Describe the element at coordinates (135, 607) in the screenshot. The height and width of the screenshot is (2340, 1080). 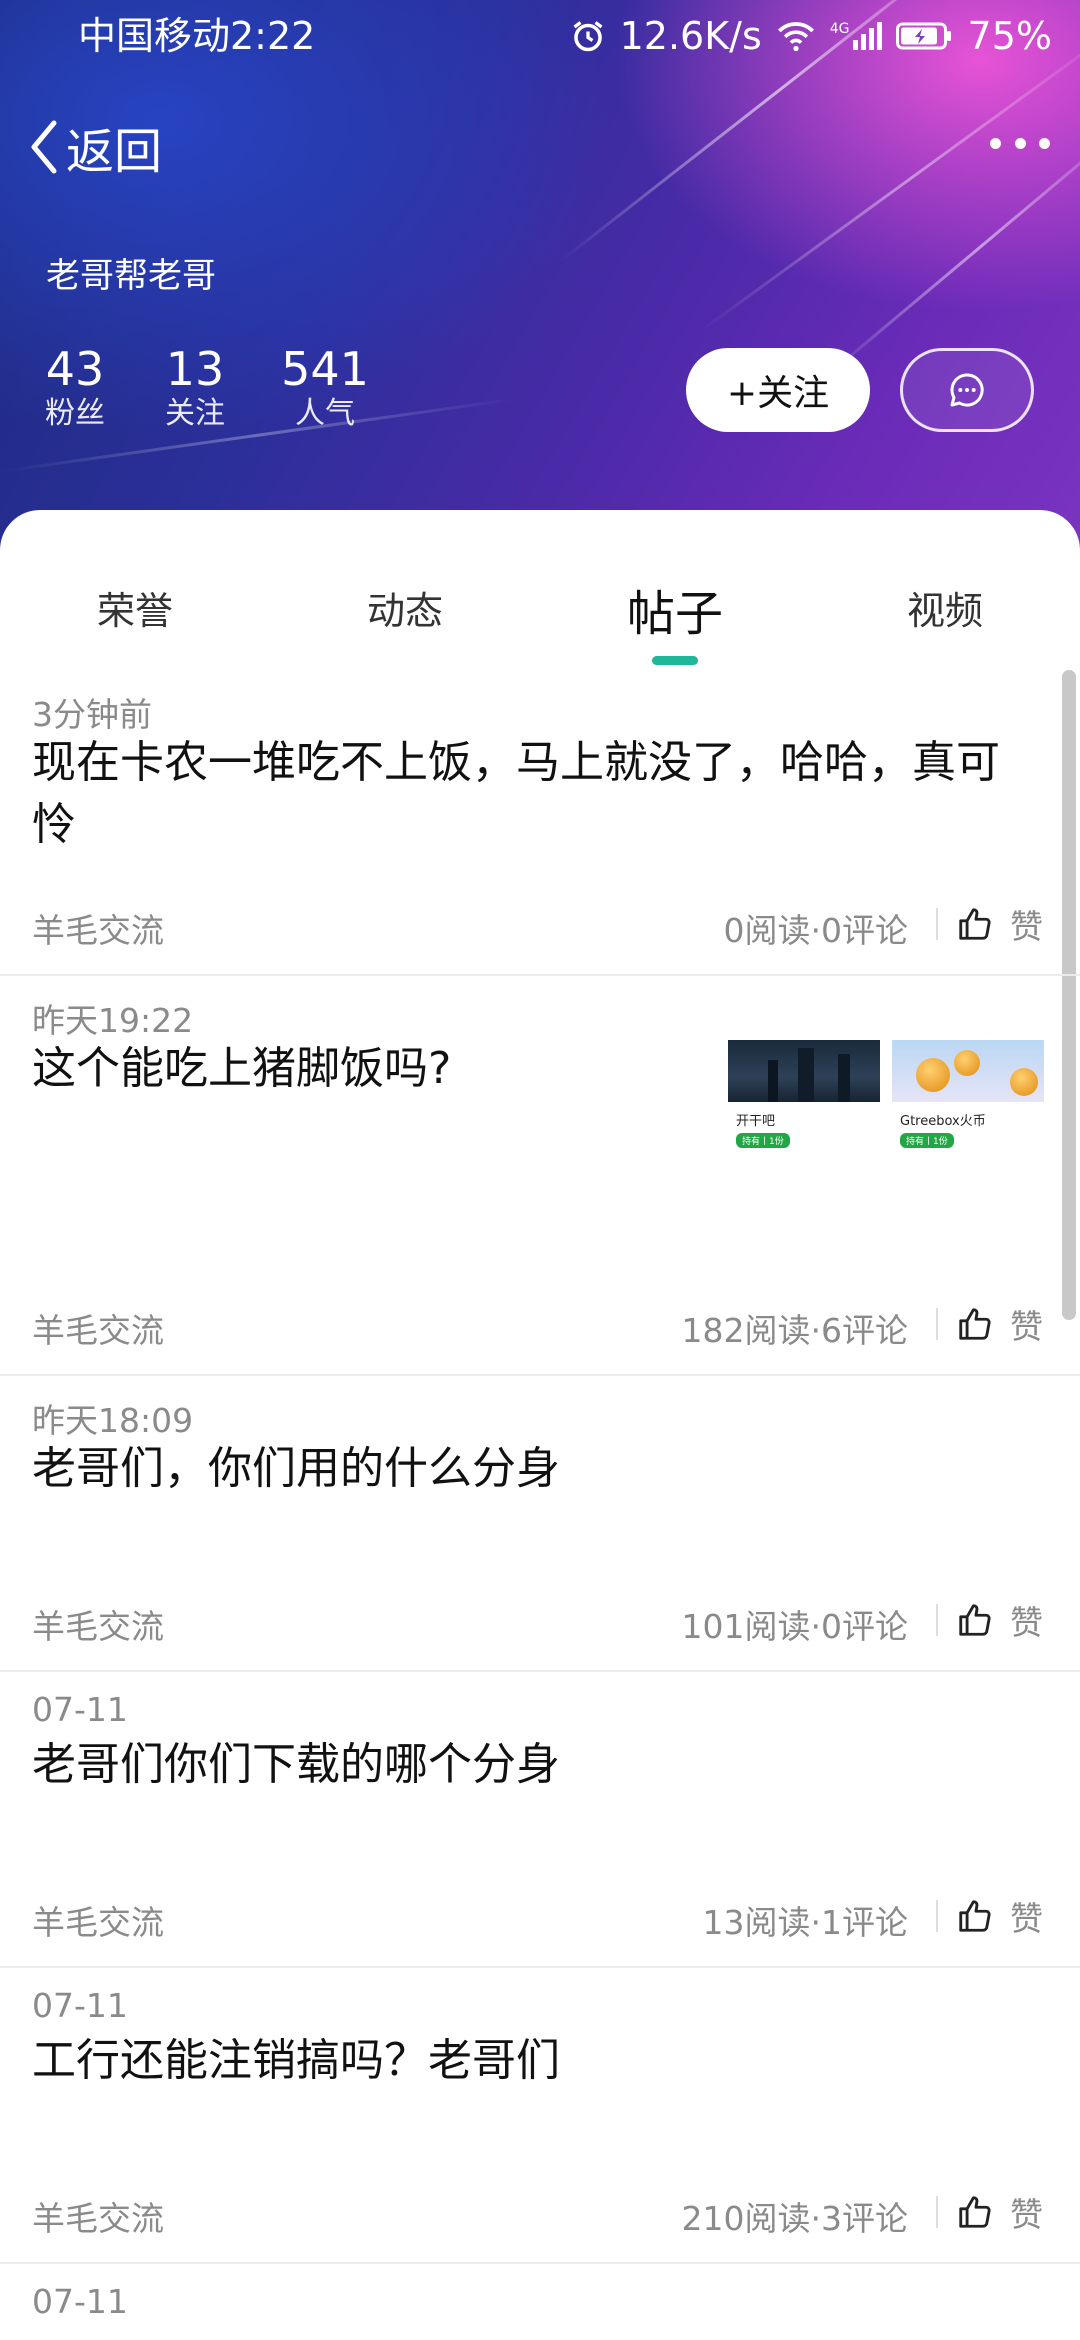
I see `tab-honors: 荣誉` at that location.